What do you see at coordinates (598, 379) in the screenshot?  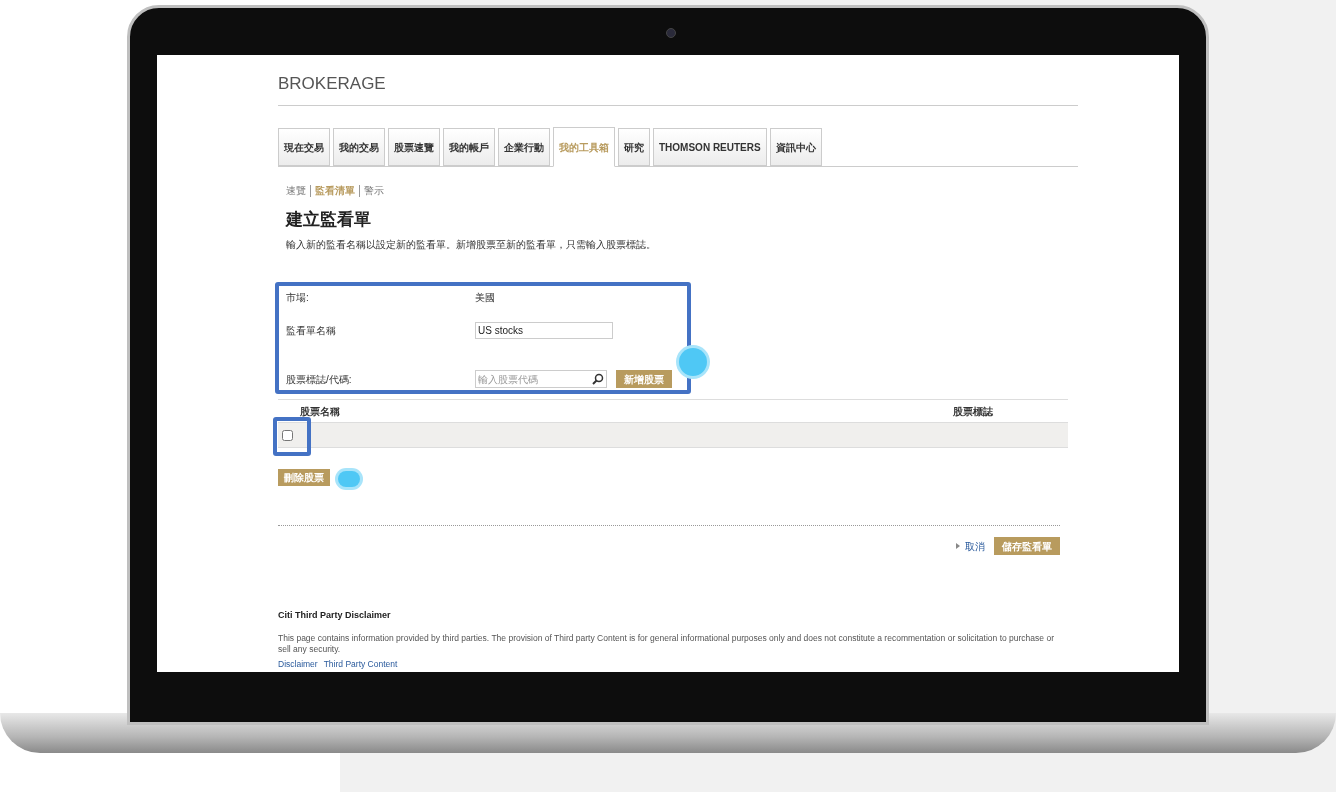 I see `search-icon` at bounding box center [598, 379].